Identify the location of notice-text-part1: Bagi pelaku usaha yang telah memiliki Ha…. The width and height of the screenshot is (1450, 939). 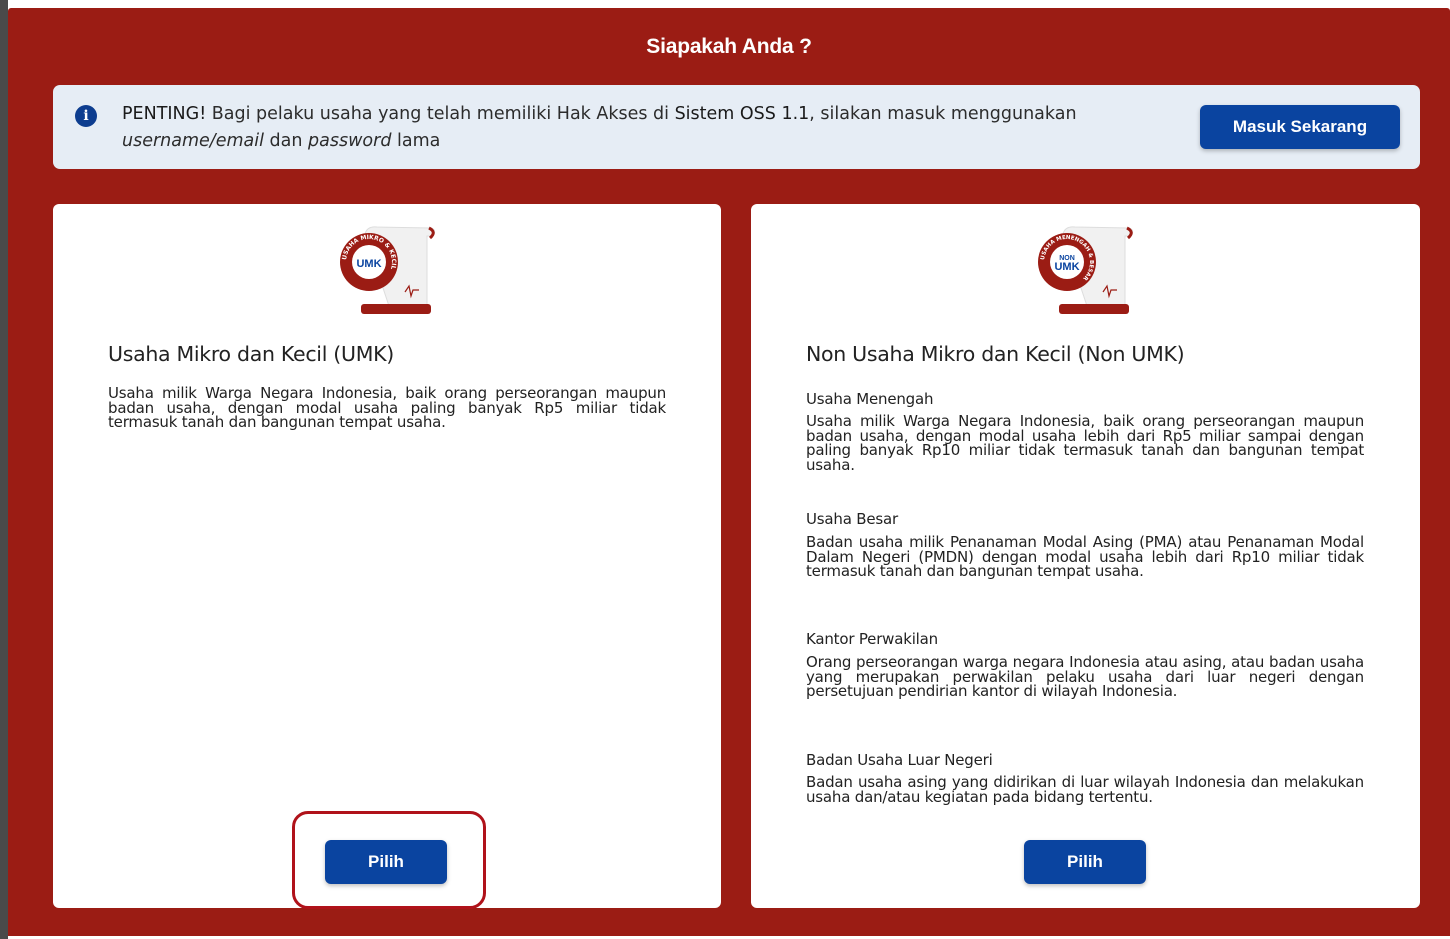
(440, 114).